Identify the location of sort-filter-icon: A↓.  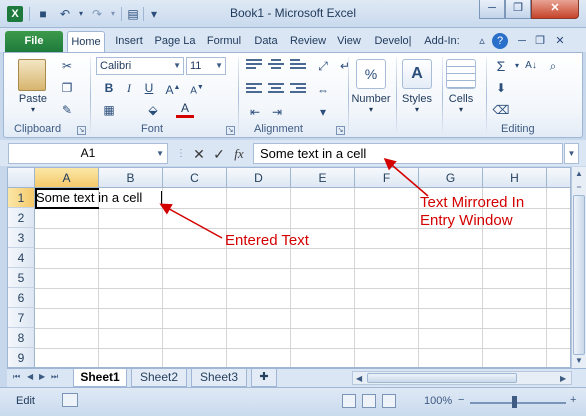
(531, 66).